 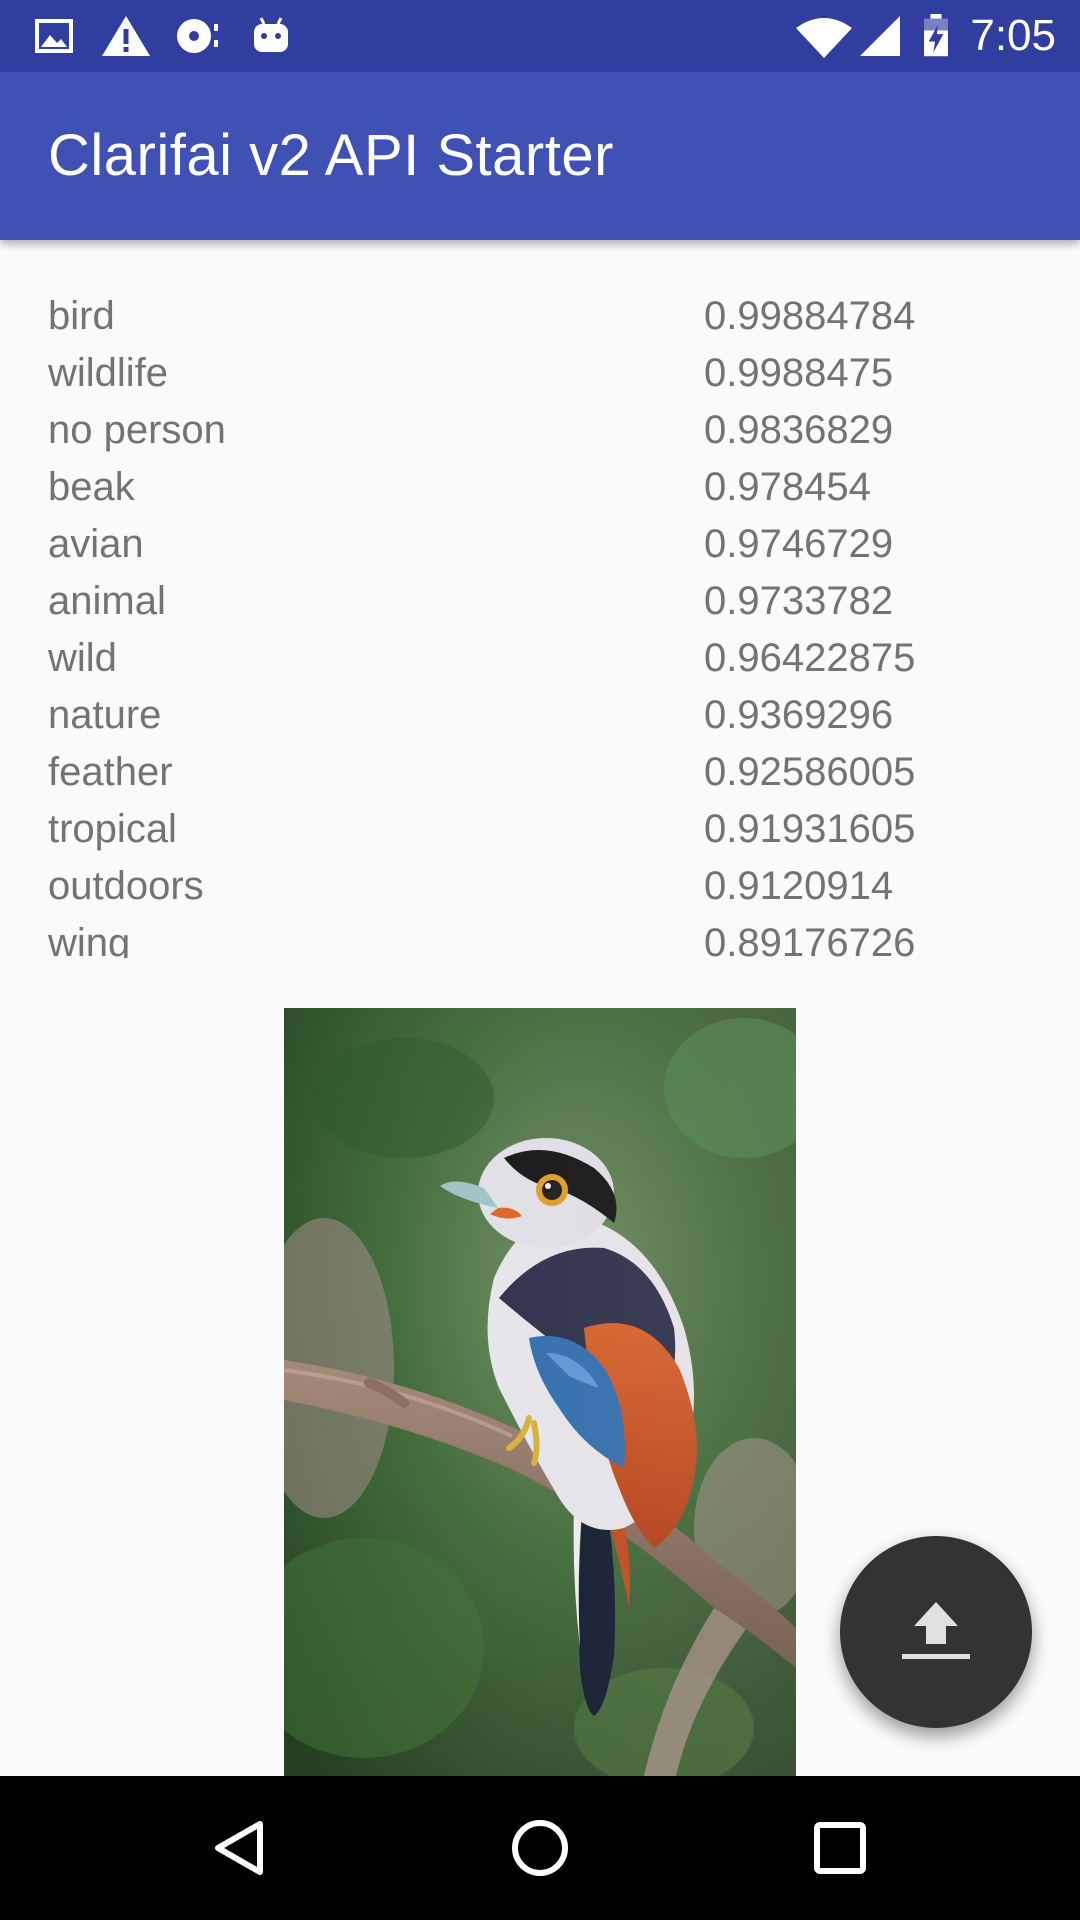 I want to click on app-title: Clarifai v2 API Starter, so click(x=331, y=155).